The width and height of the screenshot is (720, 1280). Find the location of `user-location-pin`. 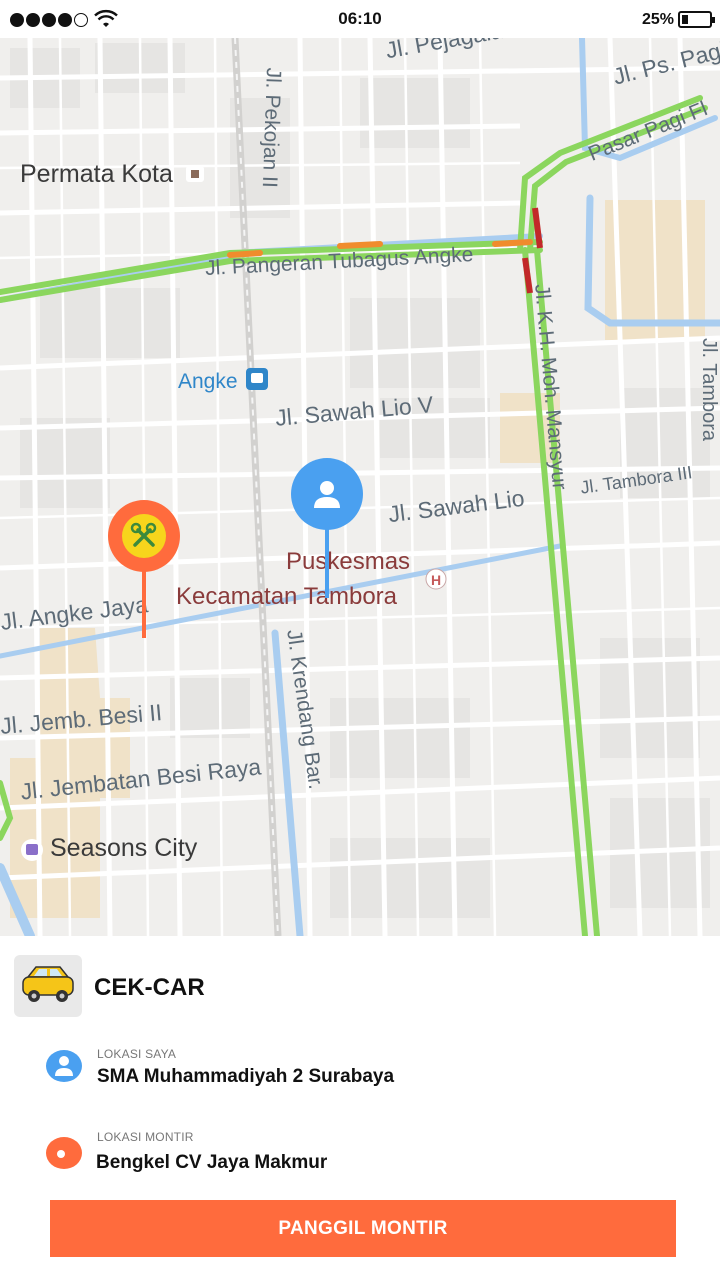

user-location-pin is located at coordinates (327, 529).